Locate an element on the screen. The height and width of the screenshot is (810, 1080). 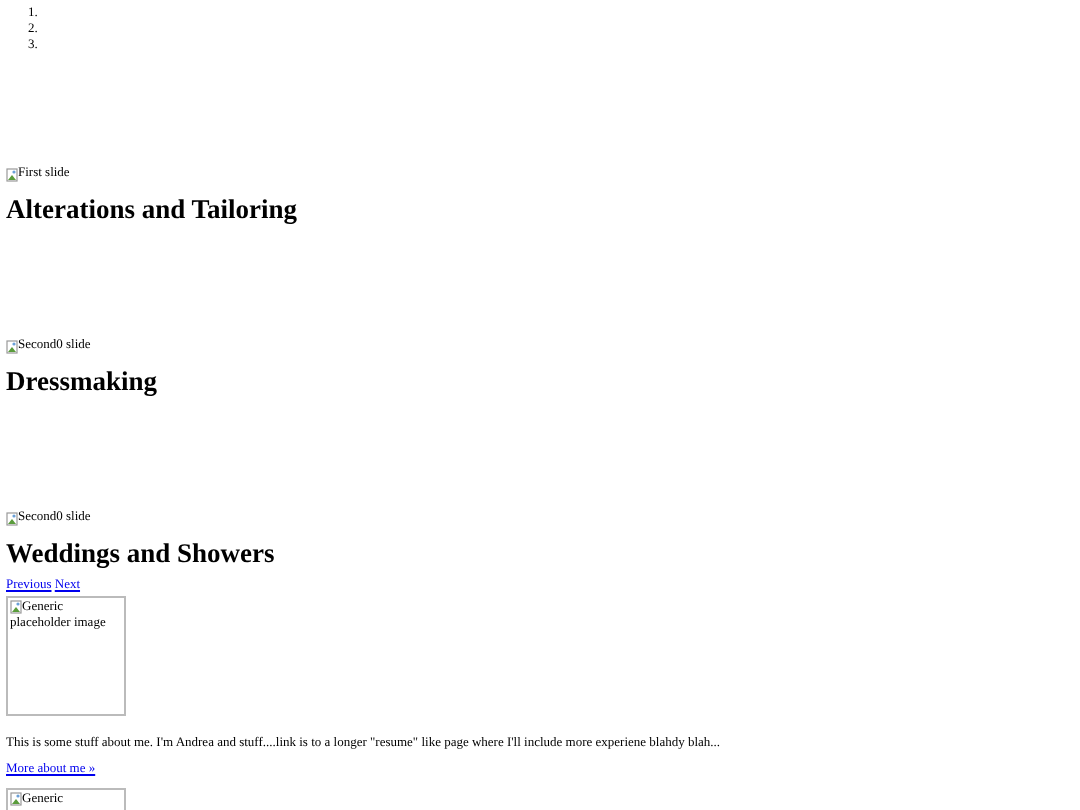
slide-caption: Dressmaking is located at coordinates (83, 382).